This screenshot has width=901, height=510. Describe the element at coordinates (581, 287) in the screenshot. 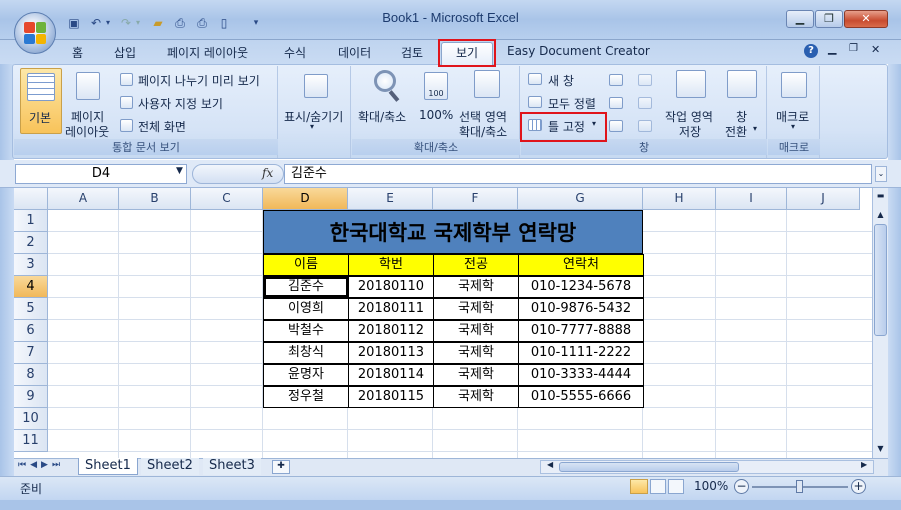

I see `table-cell: 010-1234-5678` at that location.